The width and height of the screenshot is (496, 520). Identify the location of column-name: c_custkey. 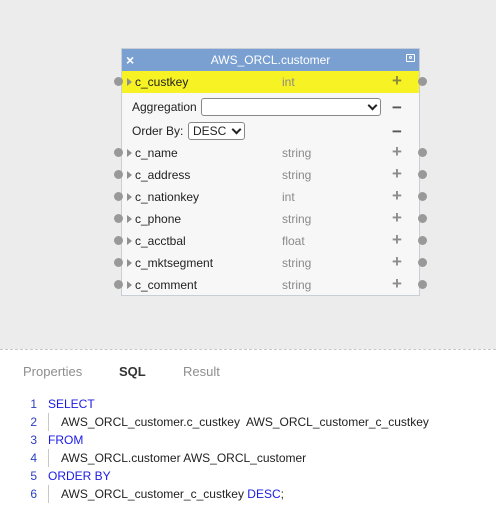
(162, 82).